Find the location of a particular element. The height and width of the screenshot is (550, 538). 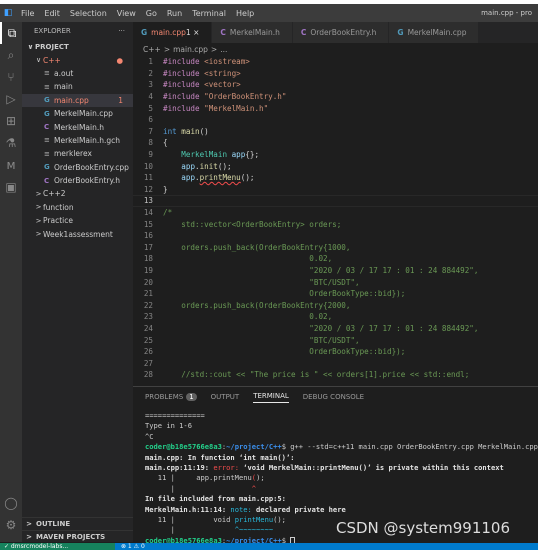

terminal-text: (); is located at coordinates (279, 519).